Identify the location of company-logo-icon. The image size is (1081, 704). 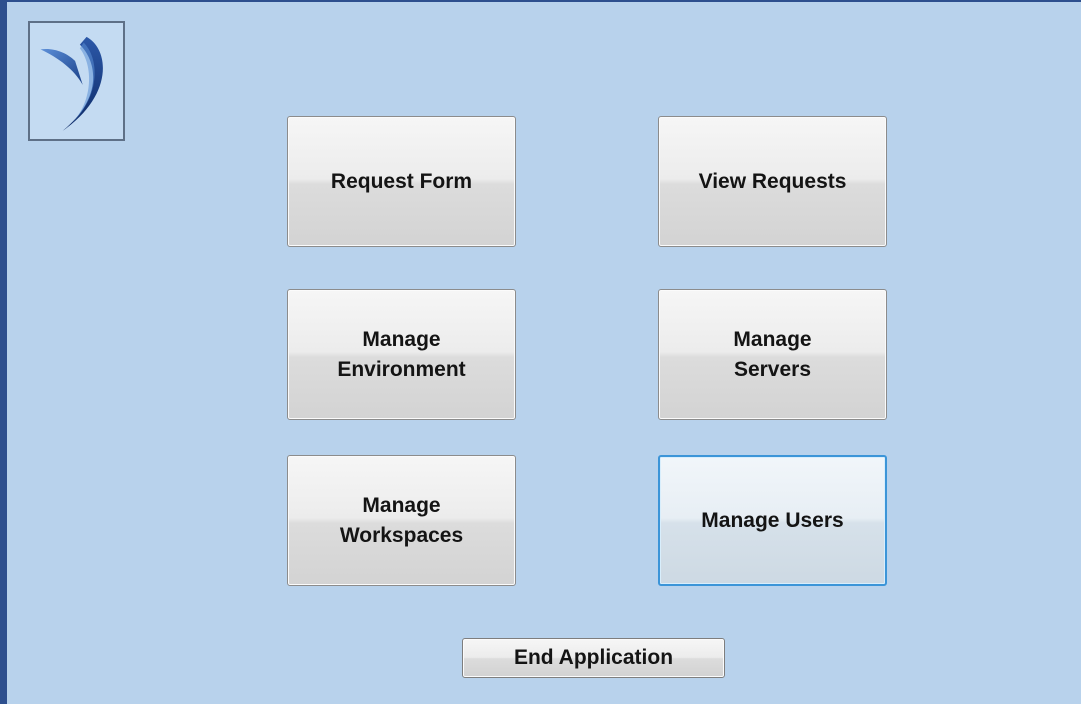
(76, 81).